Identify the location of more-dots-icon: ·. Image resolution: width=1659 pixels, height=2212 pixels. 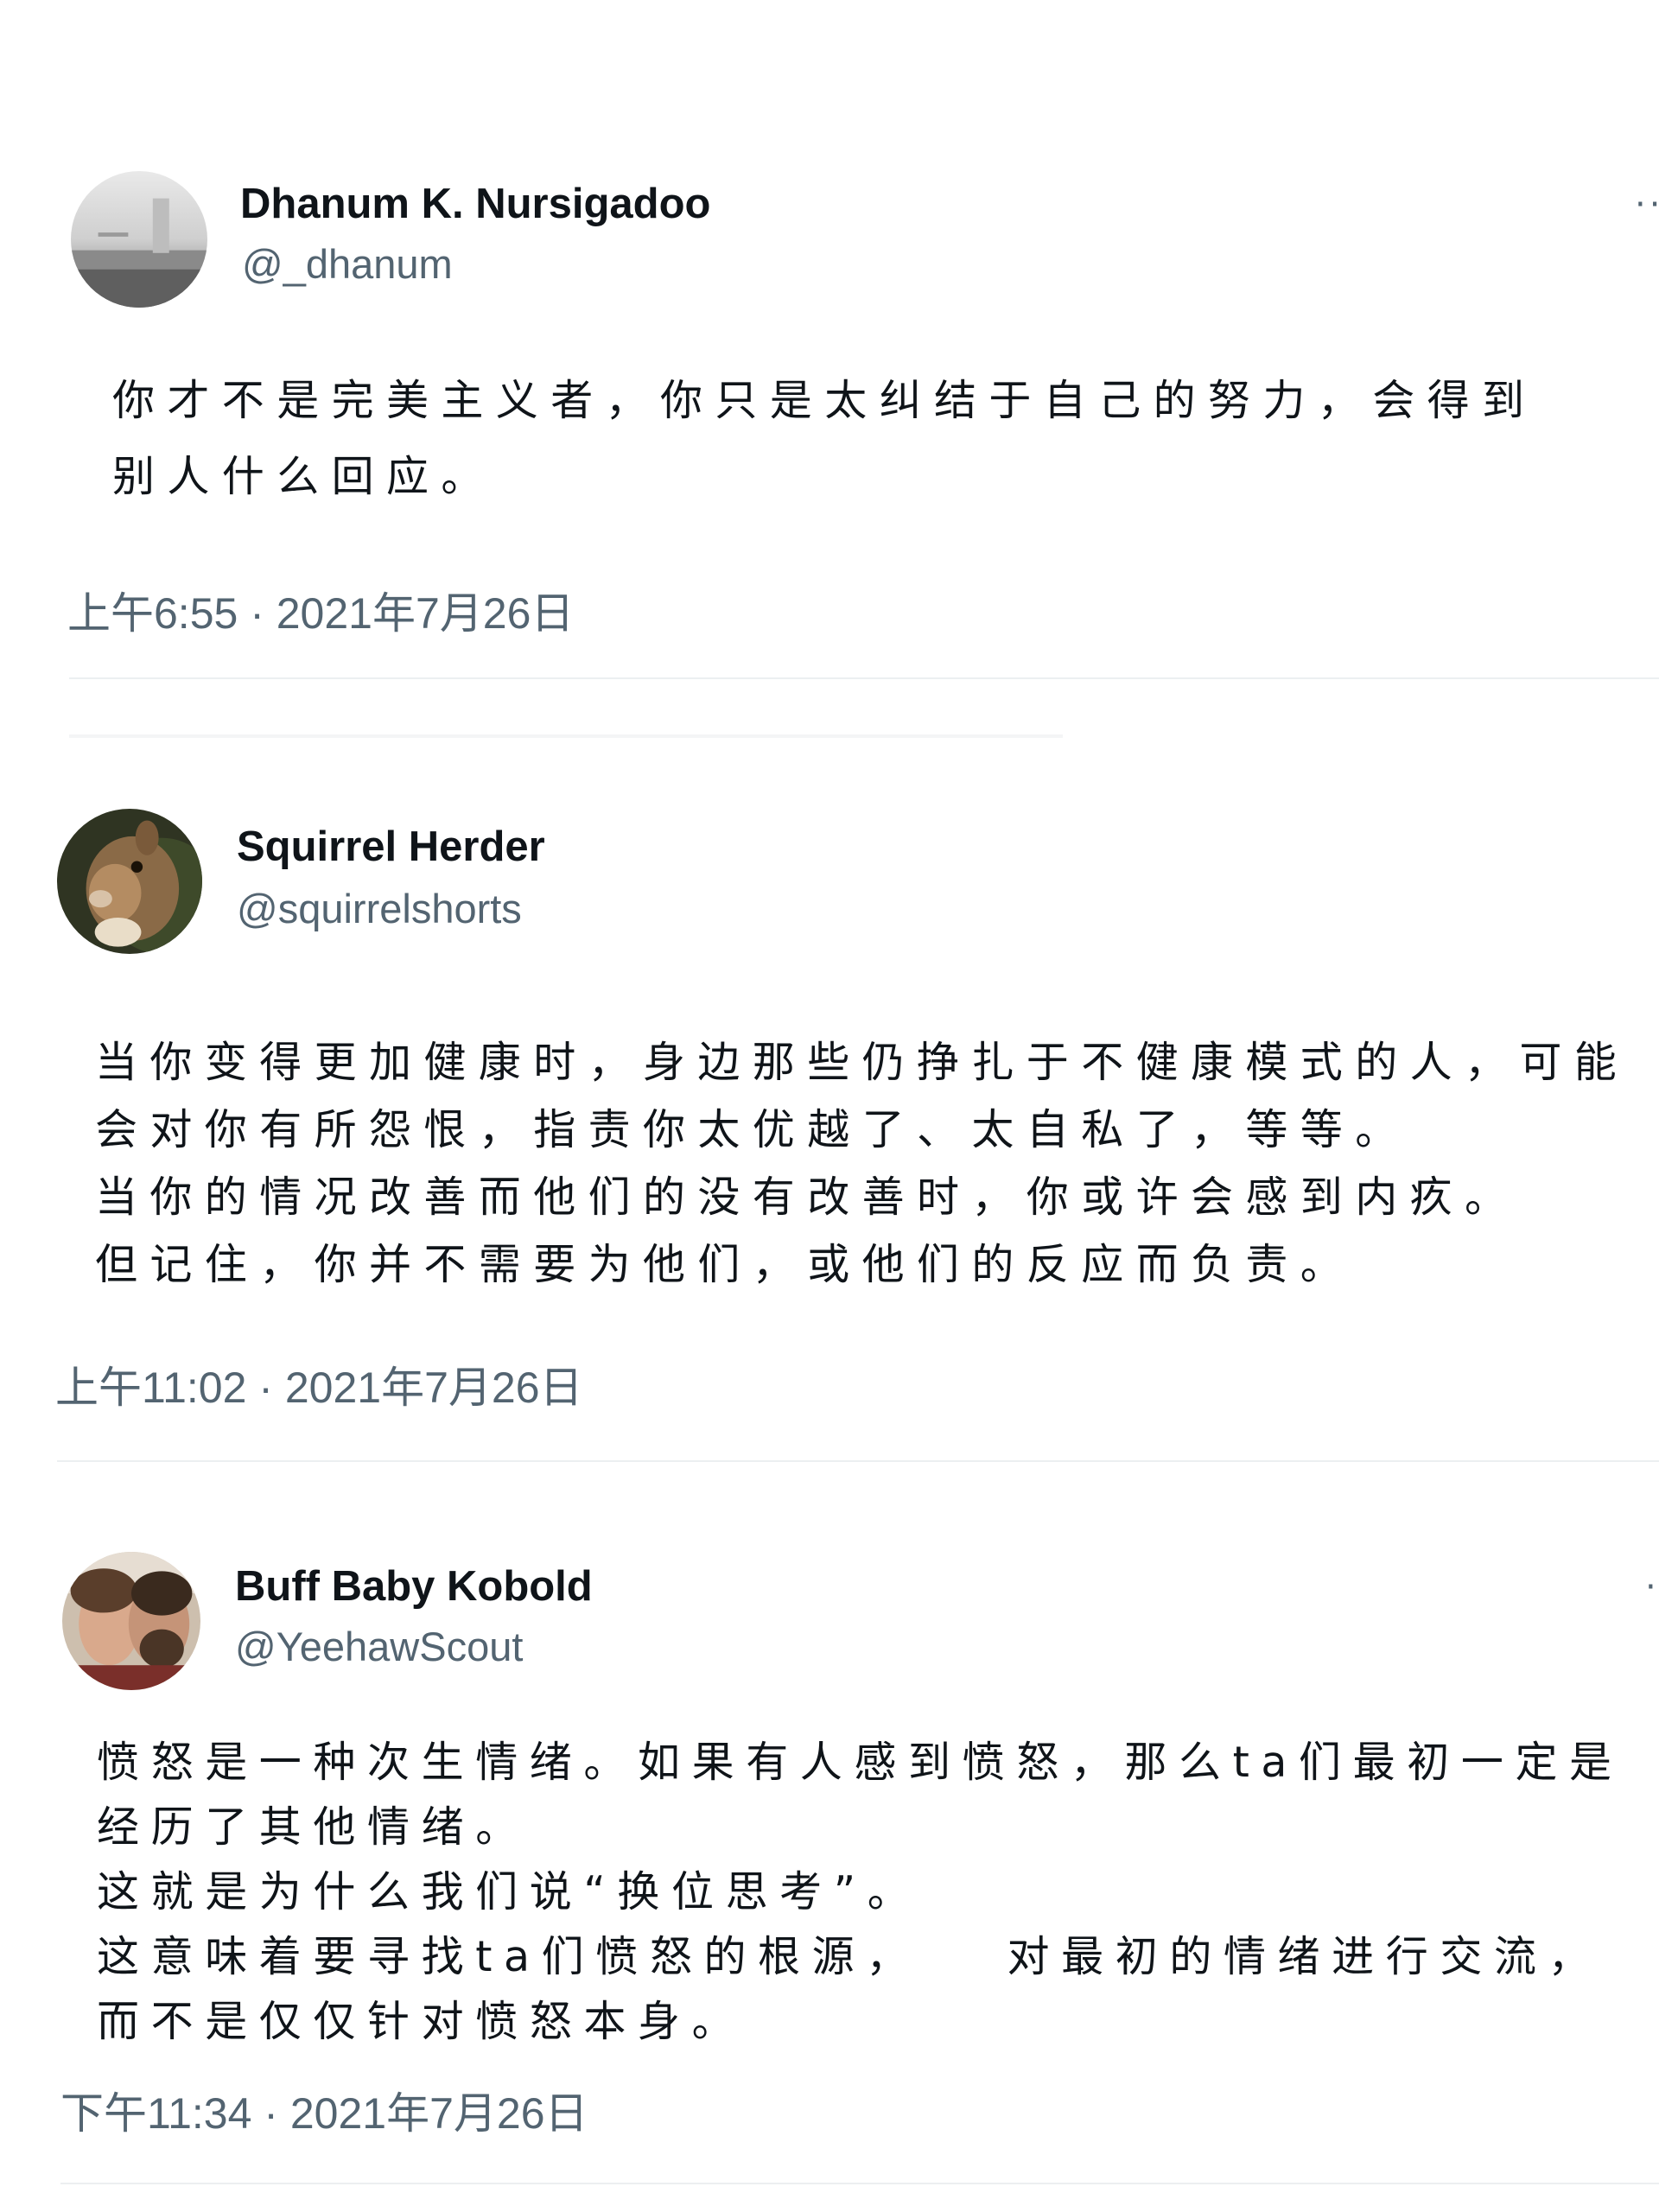
(1652, 1587).